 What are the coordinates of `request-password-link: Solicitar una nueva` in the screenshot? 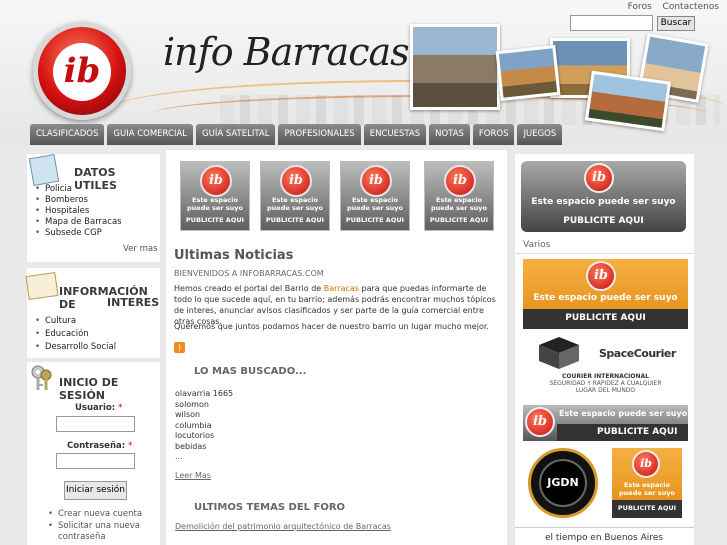 It's located at (91, 526).